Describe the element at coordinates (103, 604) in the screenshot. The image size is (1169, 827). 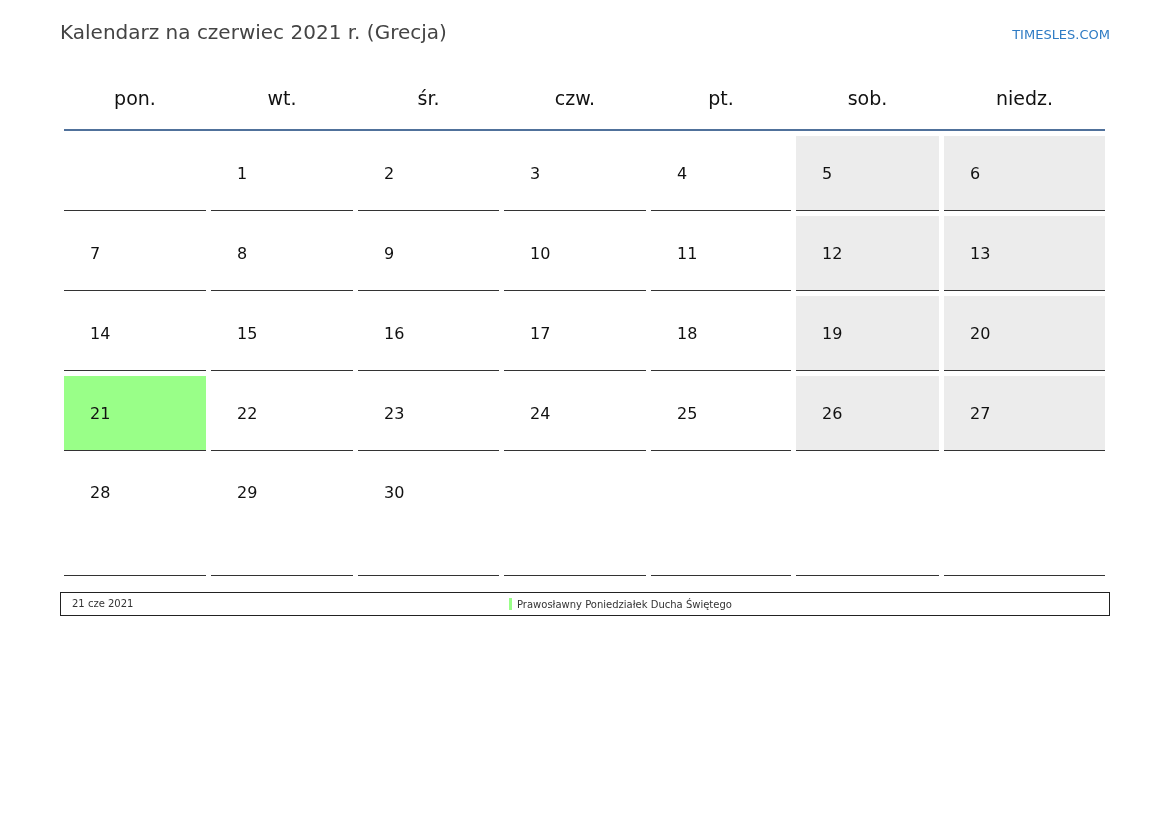
I see `holiday-date: 21 cze 2021` at that location.